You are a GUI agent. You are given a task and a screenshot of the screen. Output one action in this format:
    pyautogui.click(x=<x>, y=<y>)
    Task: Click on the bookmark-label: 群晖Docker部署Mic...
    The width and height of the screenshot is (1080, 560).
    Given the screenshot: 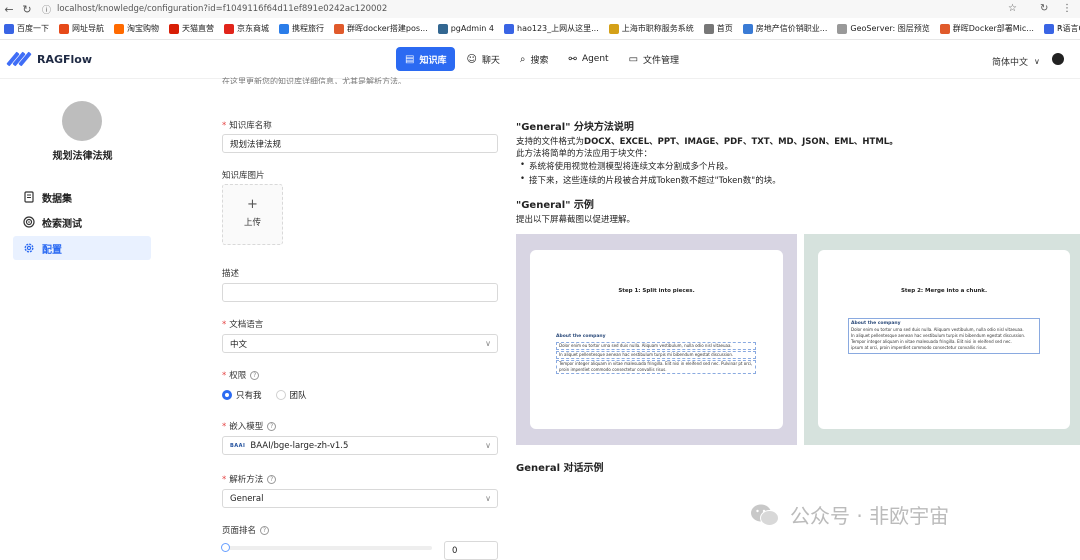 What is the action you would take?
    pyautogui.click(x=993, y=28)
    